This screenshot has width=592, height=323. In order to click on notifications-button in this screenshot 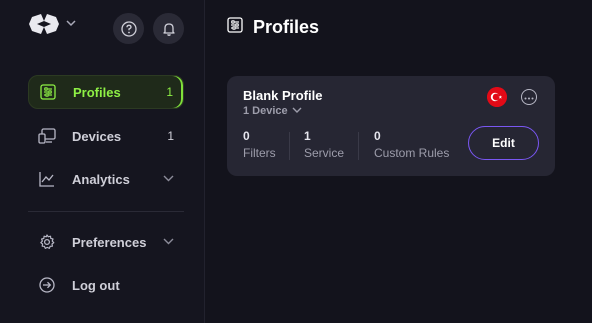, I will do `click(168, 28)`.